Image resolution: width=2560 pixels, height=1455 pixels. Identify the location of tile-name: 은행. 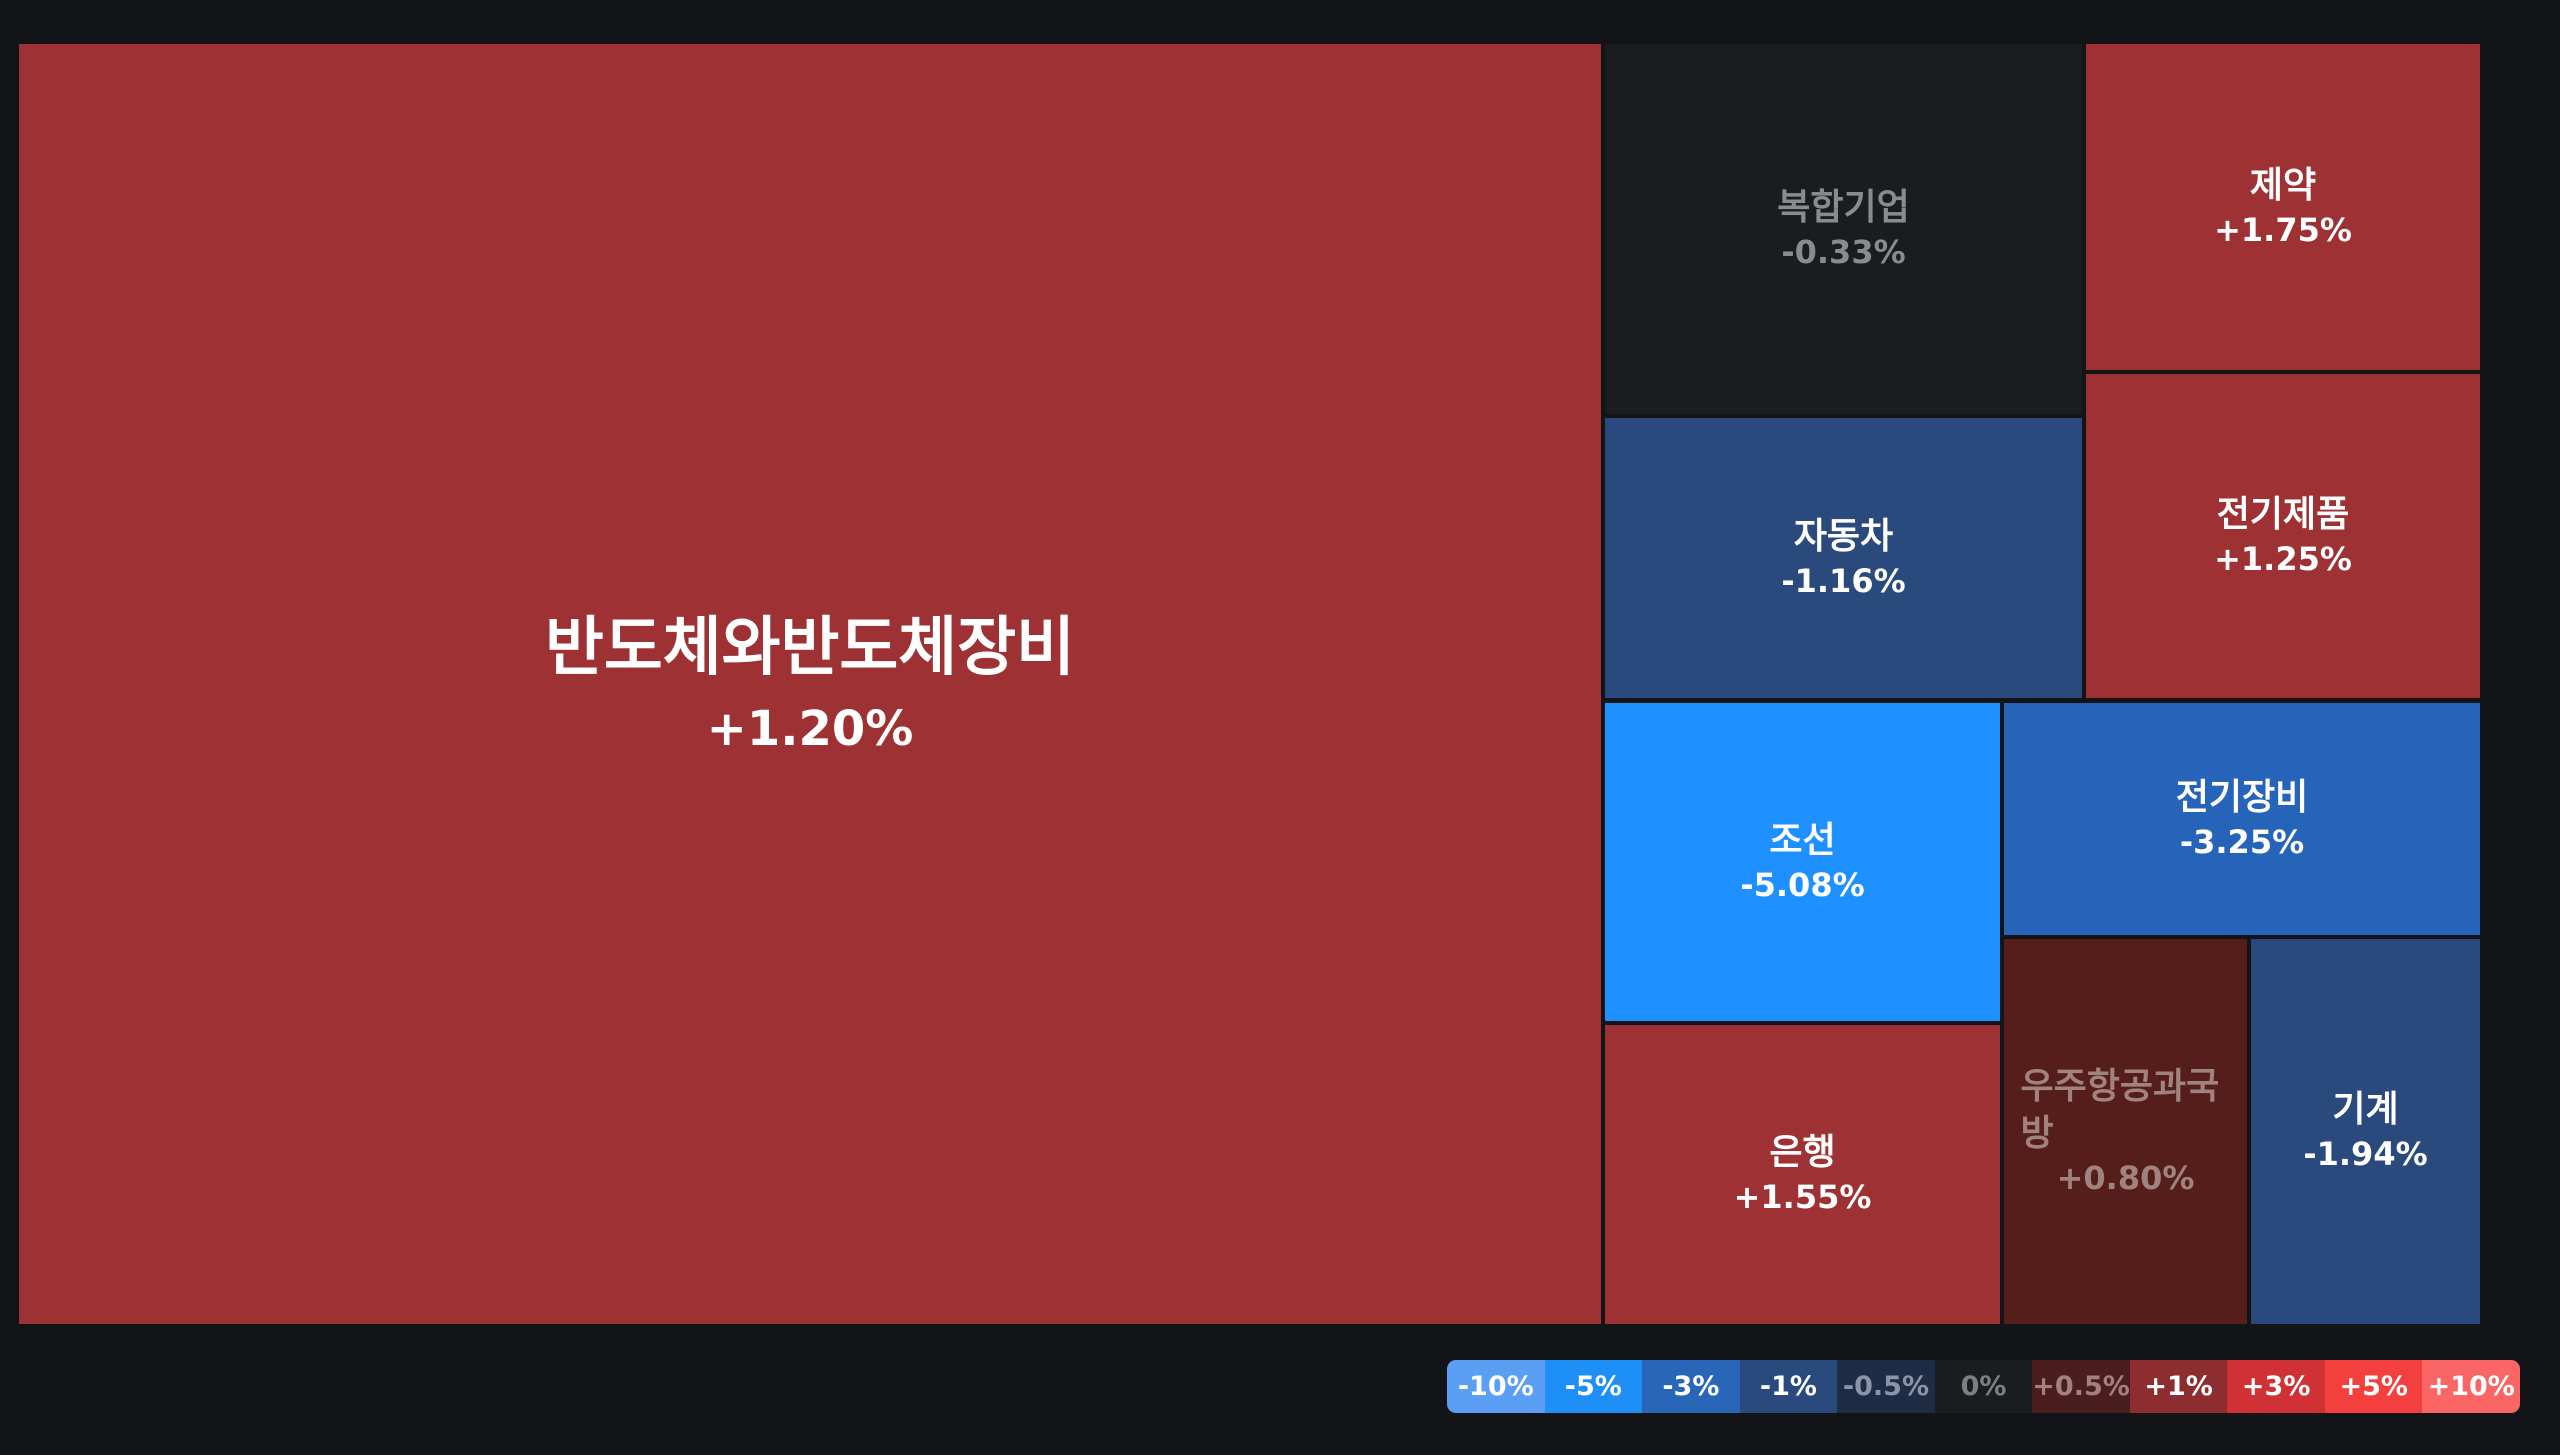
(1802, 1153).